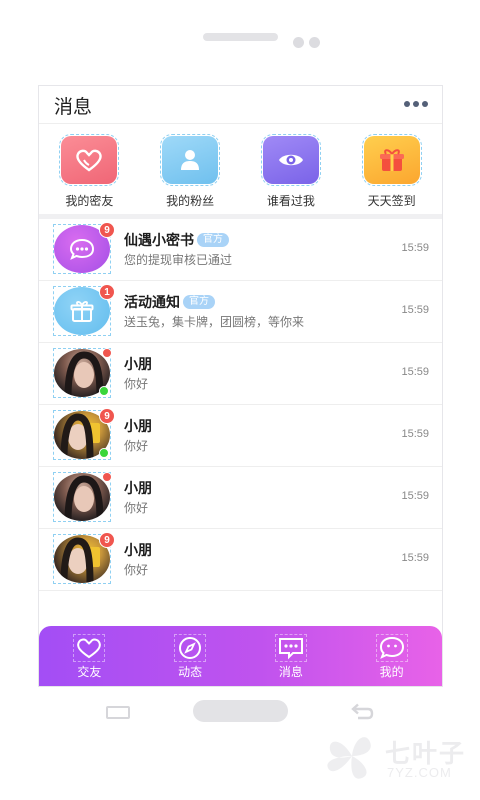 This screenshot has width=480, height=800. Describe the element at coordinates (190, 160) in the screenshot. I see `person-icon` at that location.